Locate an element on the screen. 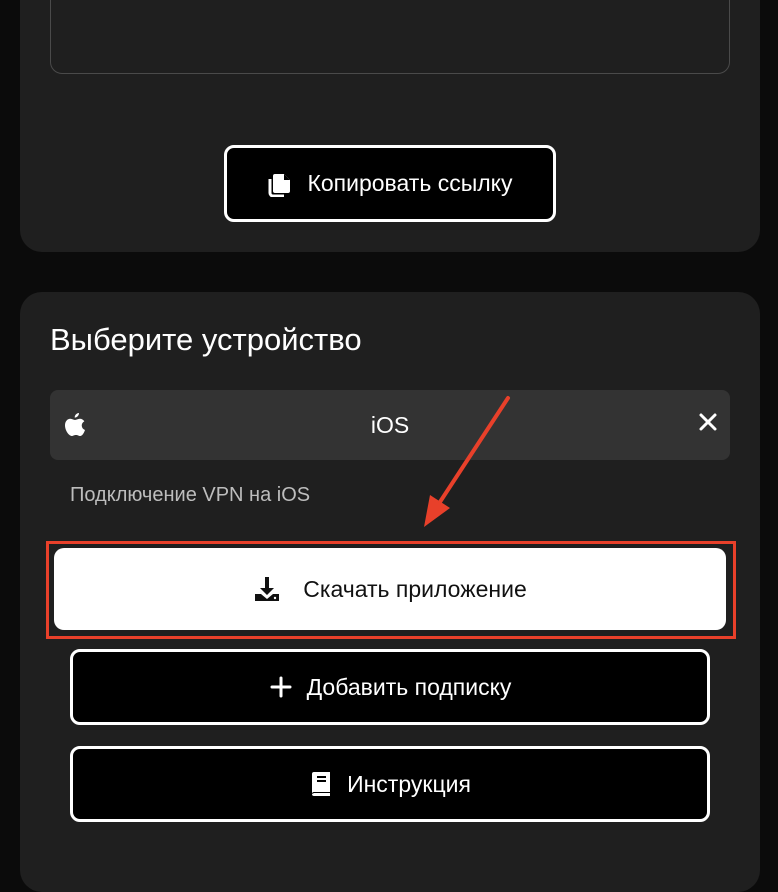 Image resolution: width=778 pixels, height=892 pixels. copy-icon is located at coordinates (279, 185).